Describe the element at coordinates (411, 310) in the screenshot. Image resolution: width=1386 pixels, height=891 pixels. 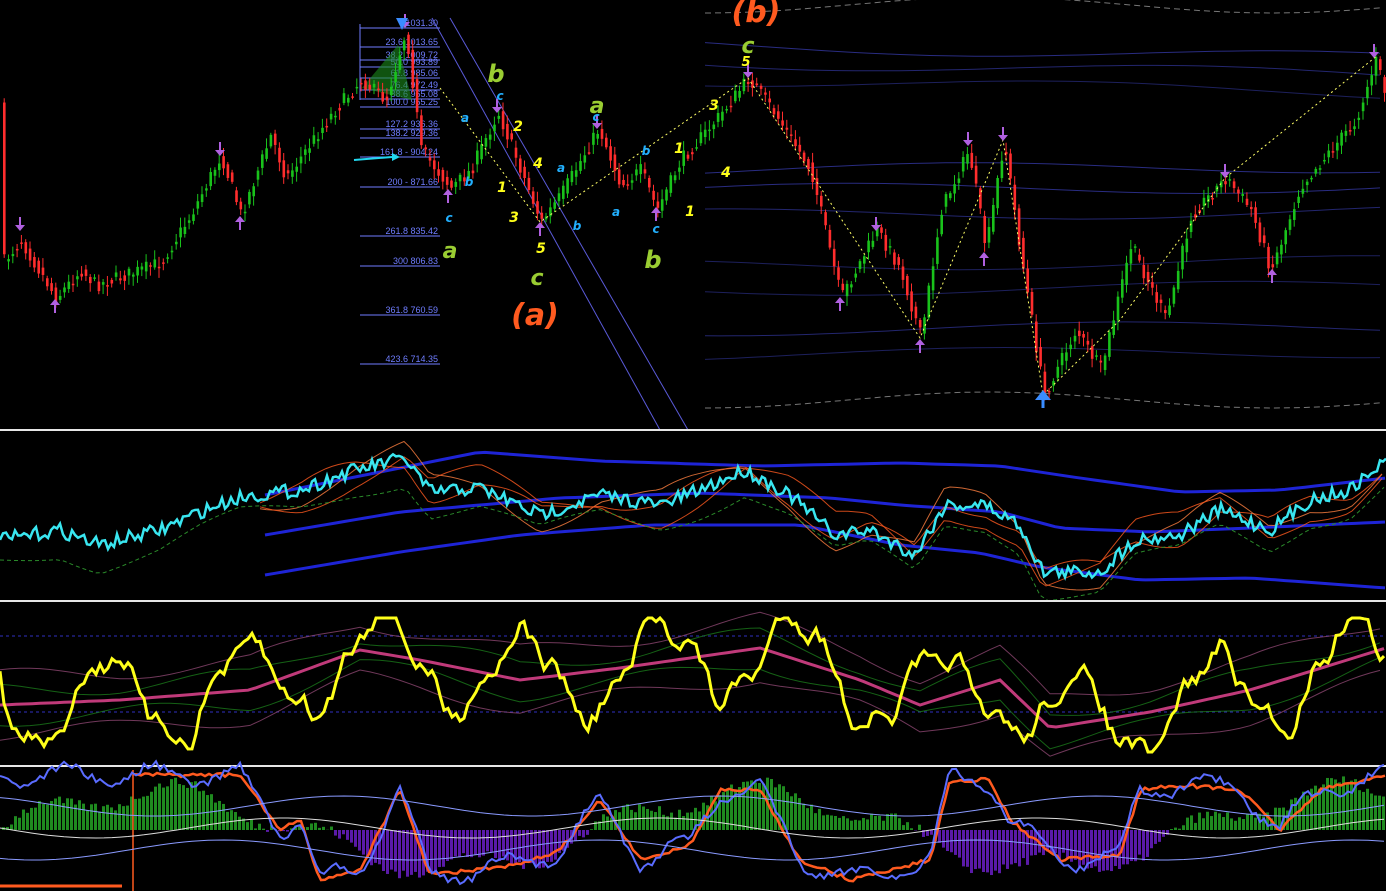
I see `fib-level-label: 361.8 760.59` at that location.